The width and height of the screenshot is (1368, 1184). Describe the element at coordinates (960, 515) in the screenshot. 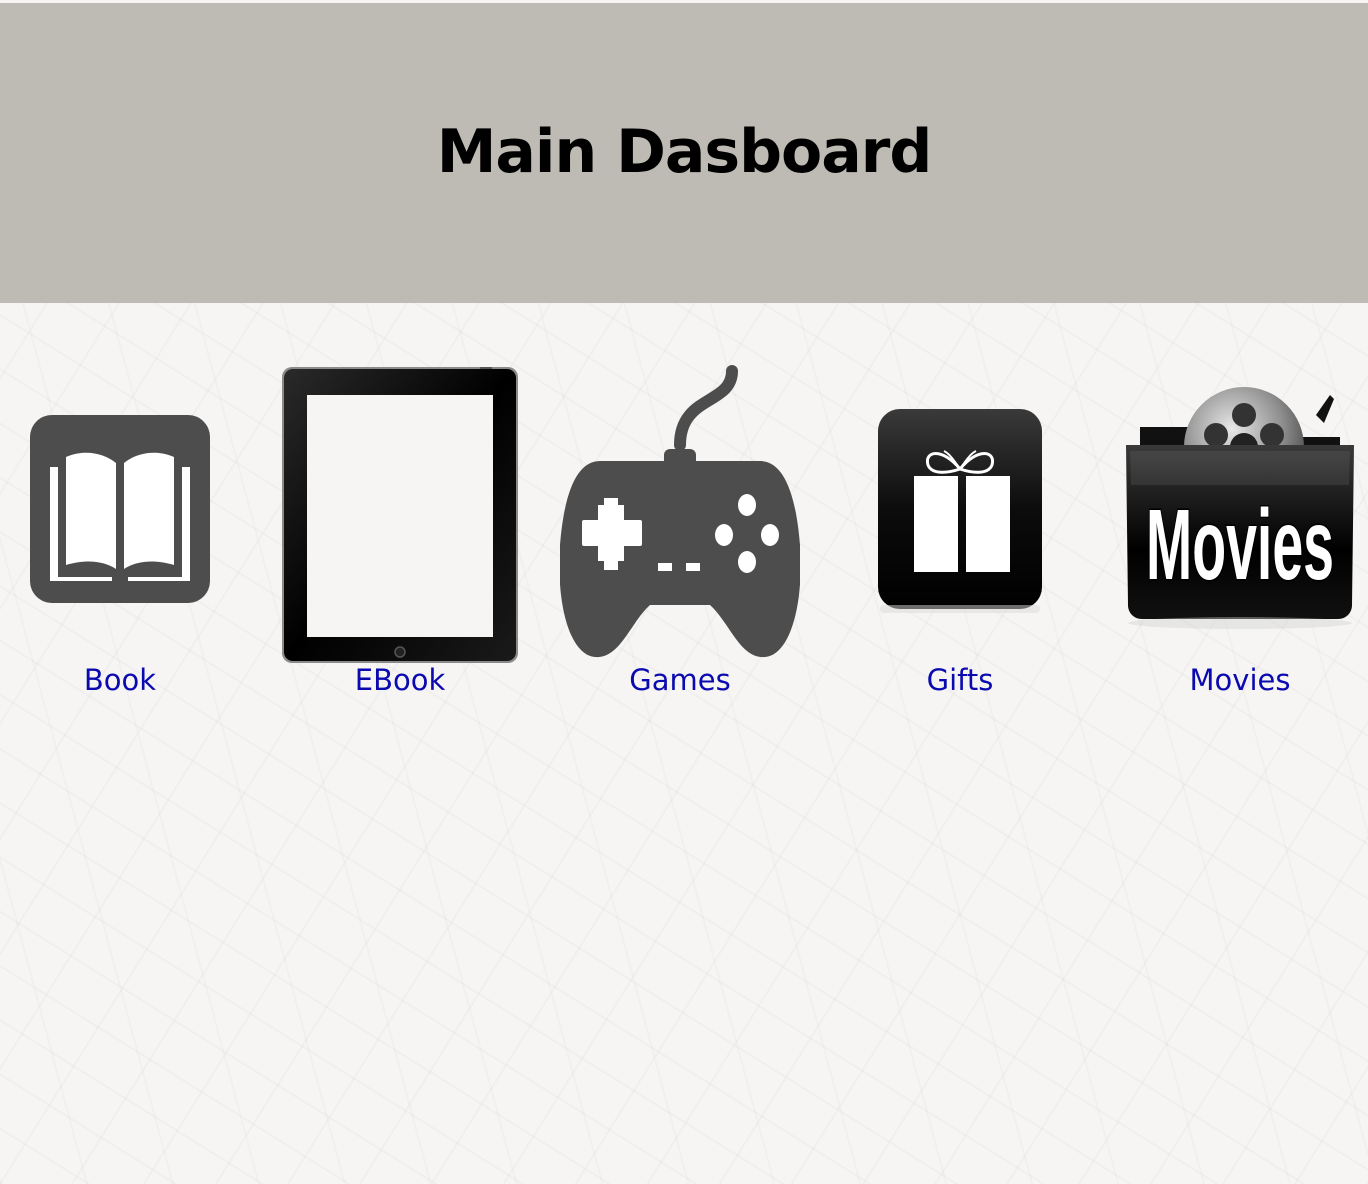

I see `gift-icon` at that location.